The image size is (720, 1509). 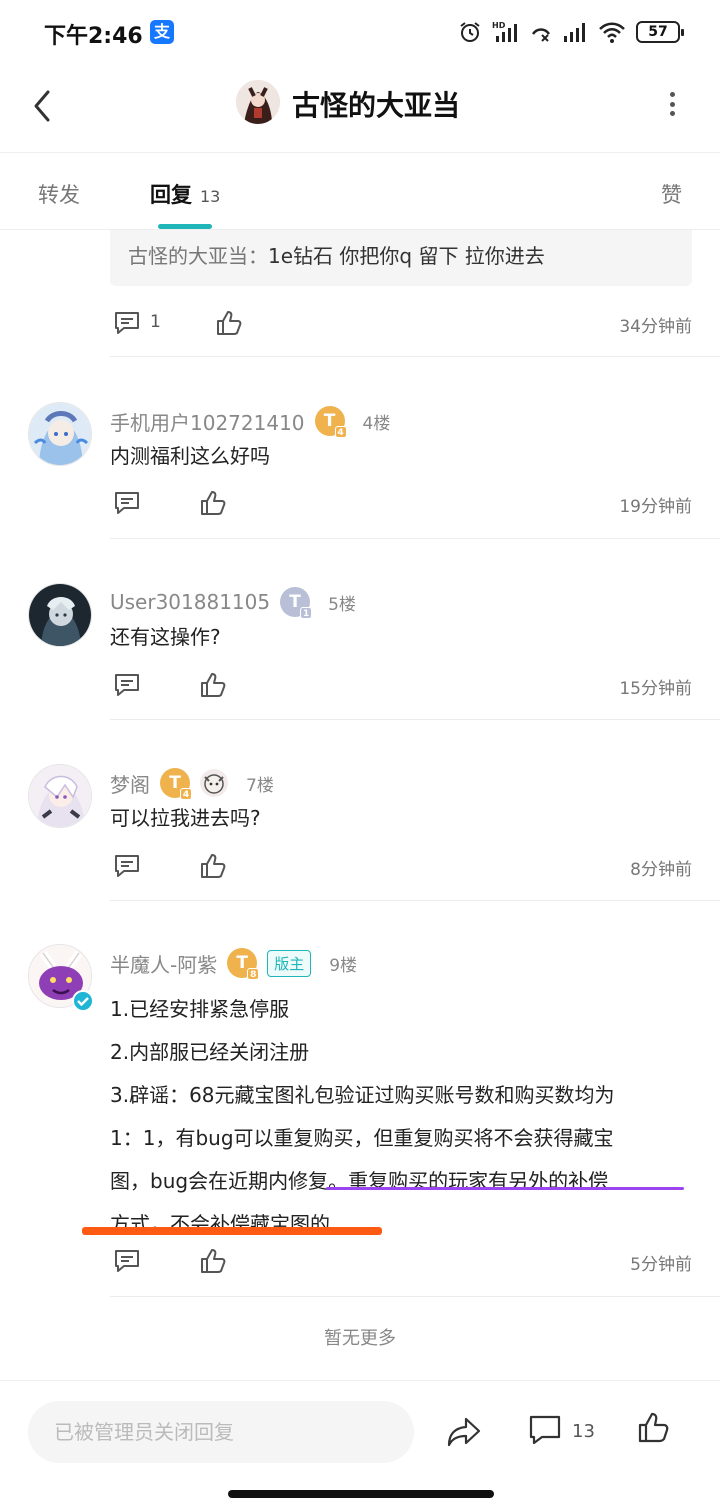 What do you see at coordinates (130, 783) in the screenshot?
I see `username: 梦阁` at bounding box center [130, 783].